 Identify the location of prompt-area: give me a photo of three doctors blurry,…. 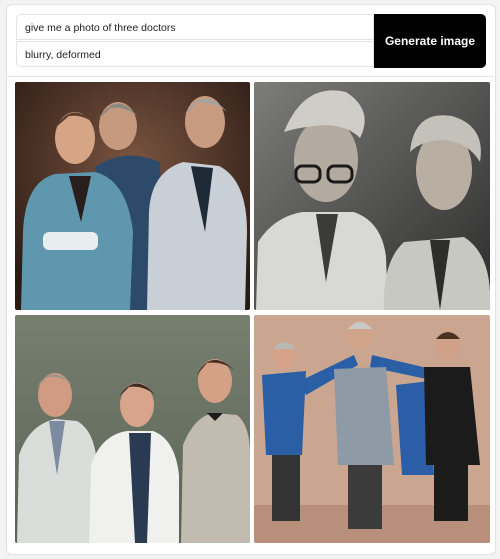
(195, 41).